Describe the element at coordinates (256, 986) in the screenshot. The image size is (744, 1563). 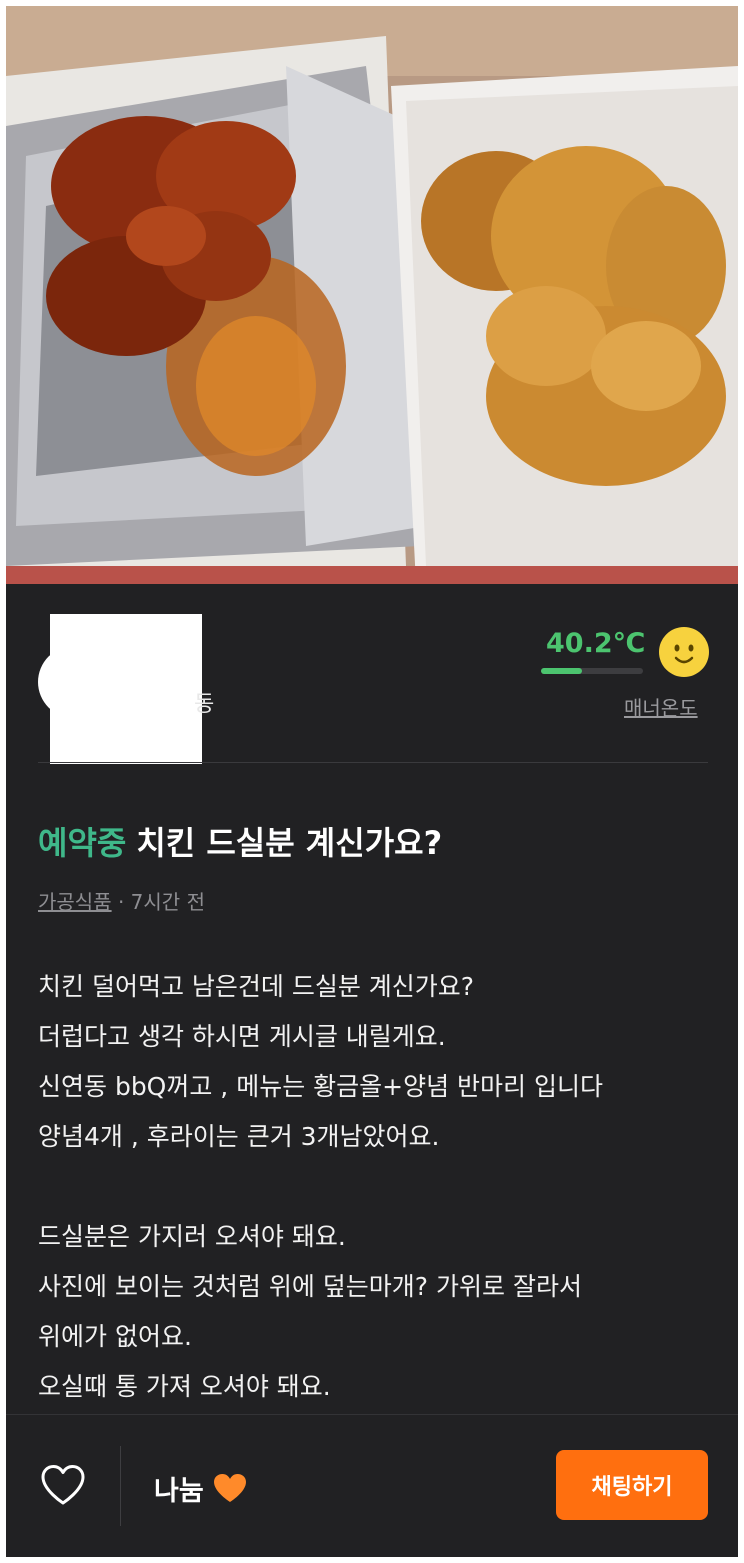
I see `post-body-line: 치킨 덜어먹고 남은건데 드실분 계신가요?` at that location.